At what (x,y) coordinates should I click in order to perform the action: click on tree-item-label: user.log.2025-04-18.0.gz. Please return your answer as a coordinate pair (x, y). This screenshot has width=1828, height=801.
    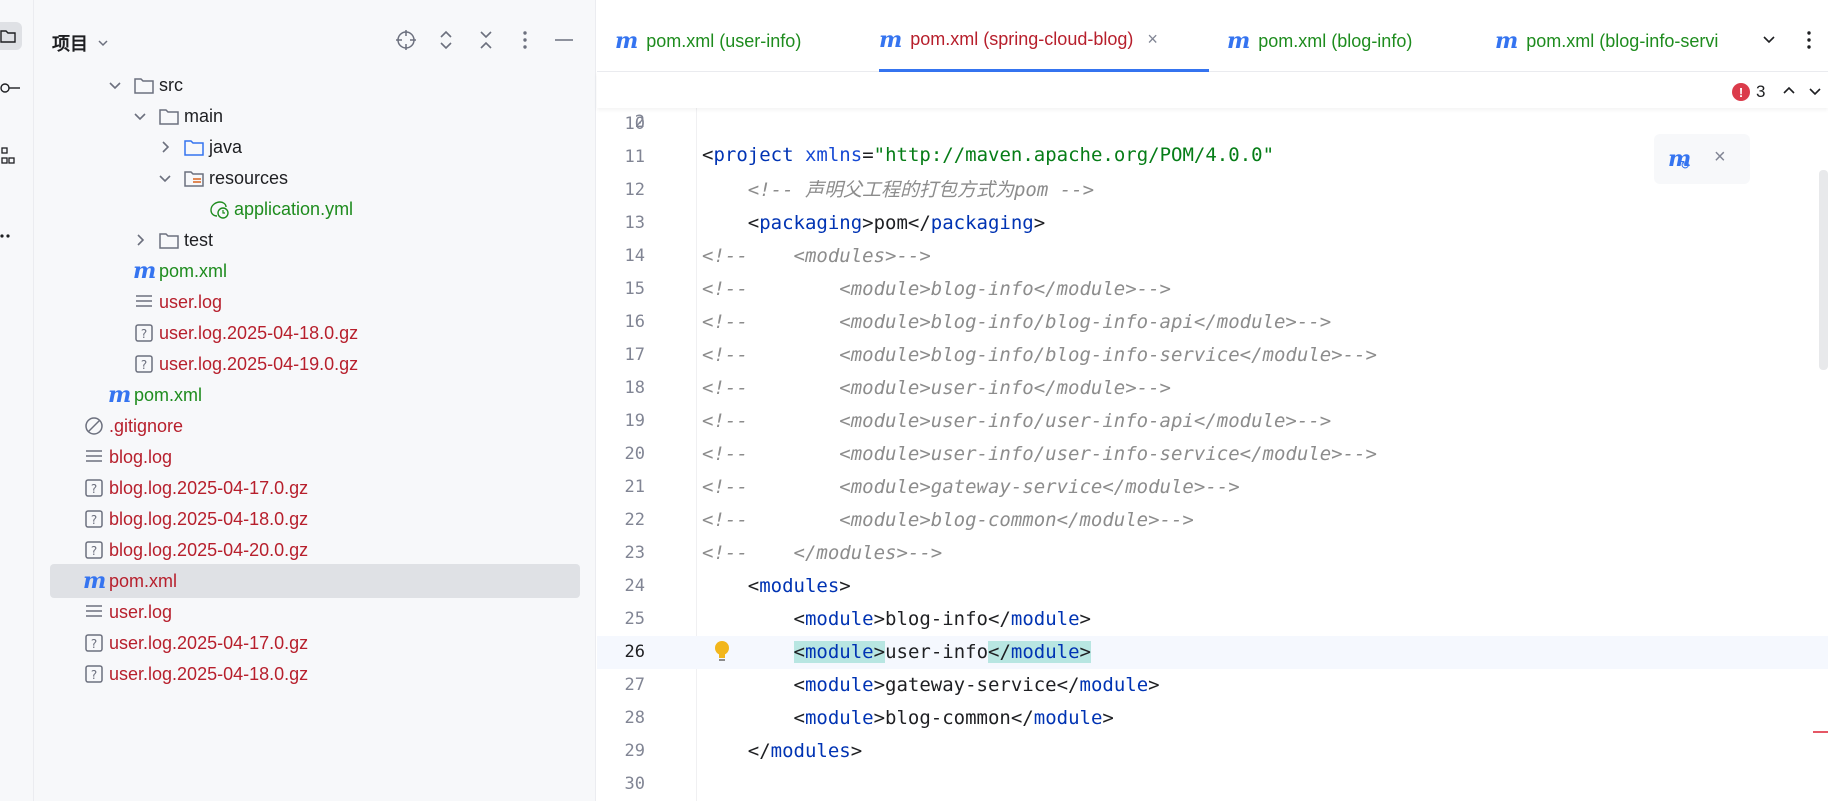
    Looking at the image, I should click on (259, 332).